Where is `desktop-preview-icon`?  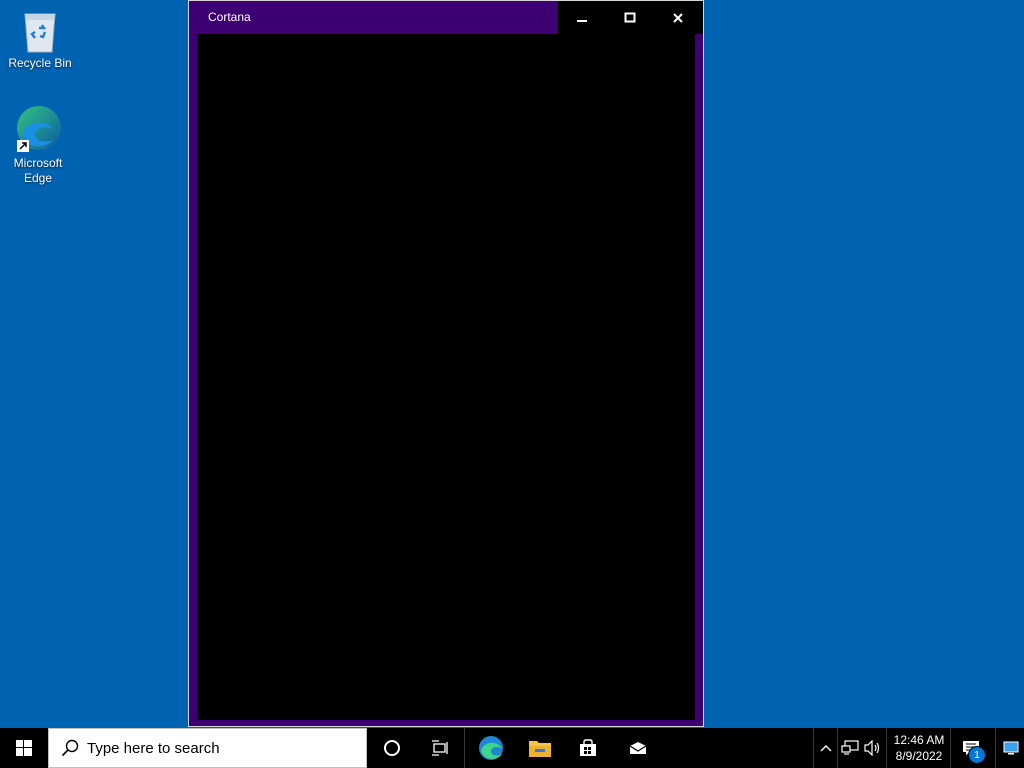
desktop-preview-icon is located at coordinates (1010, 748).